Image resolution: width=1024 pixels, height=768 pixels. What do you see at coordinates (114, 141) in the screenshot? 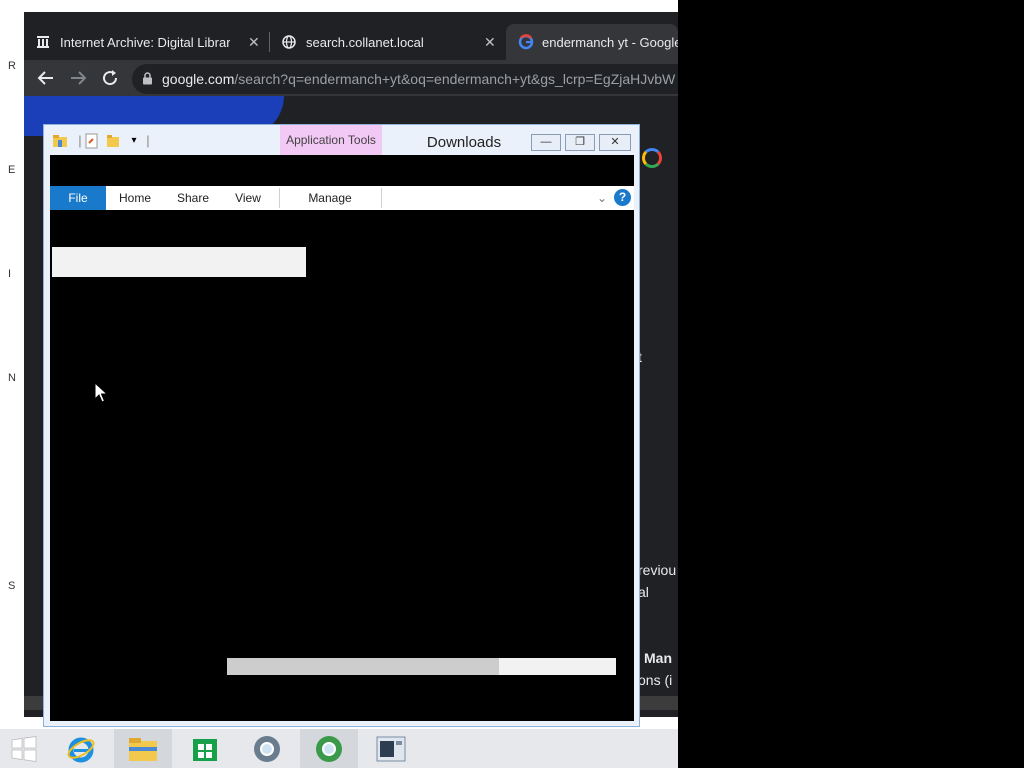
I see `new-folder-icon` at bounding box center [114, 141].